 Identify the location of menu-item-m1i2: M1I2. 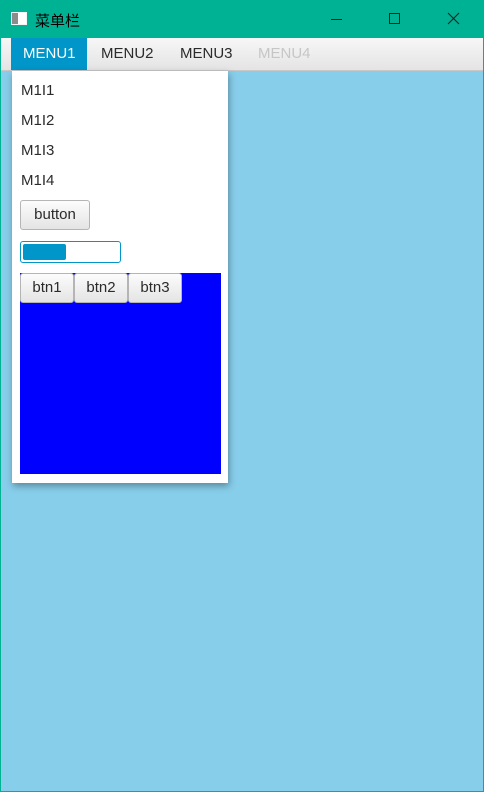
(37, 121).